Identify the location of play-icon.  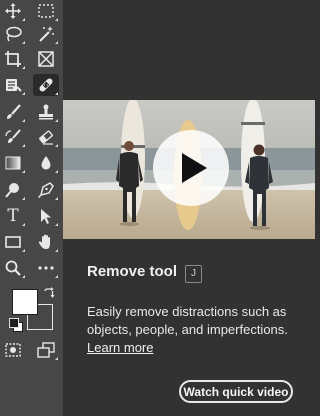
(194, 168).